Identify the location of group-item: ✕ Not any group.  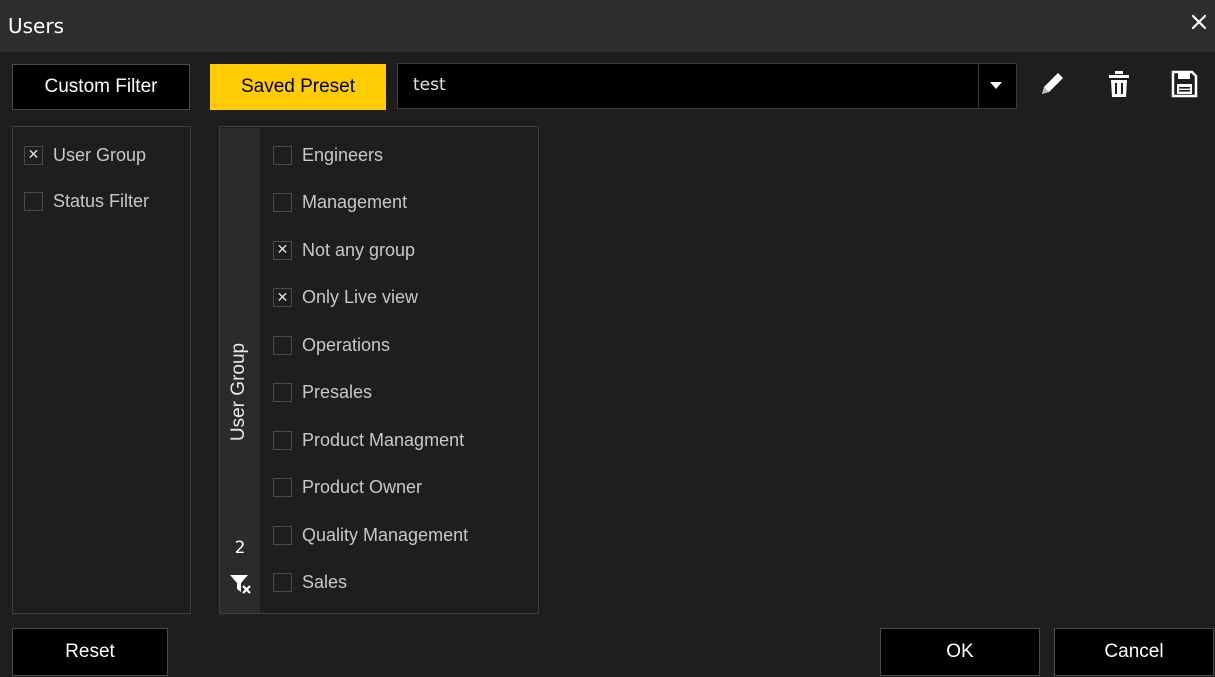
(344, 250).